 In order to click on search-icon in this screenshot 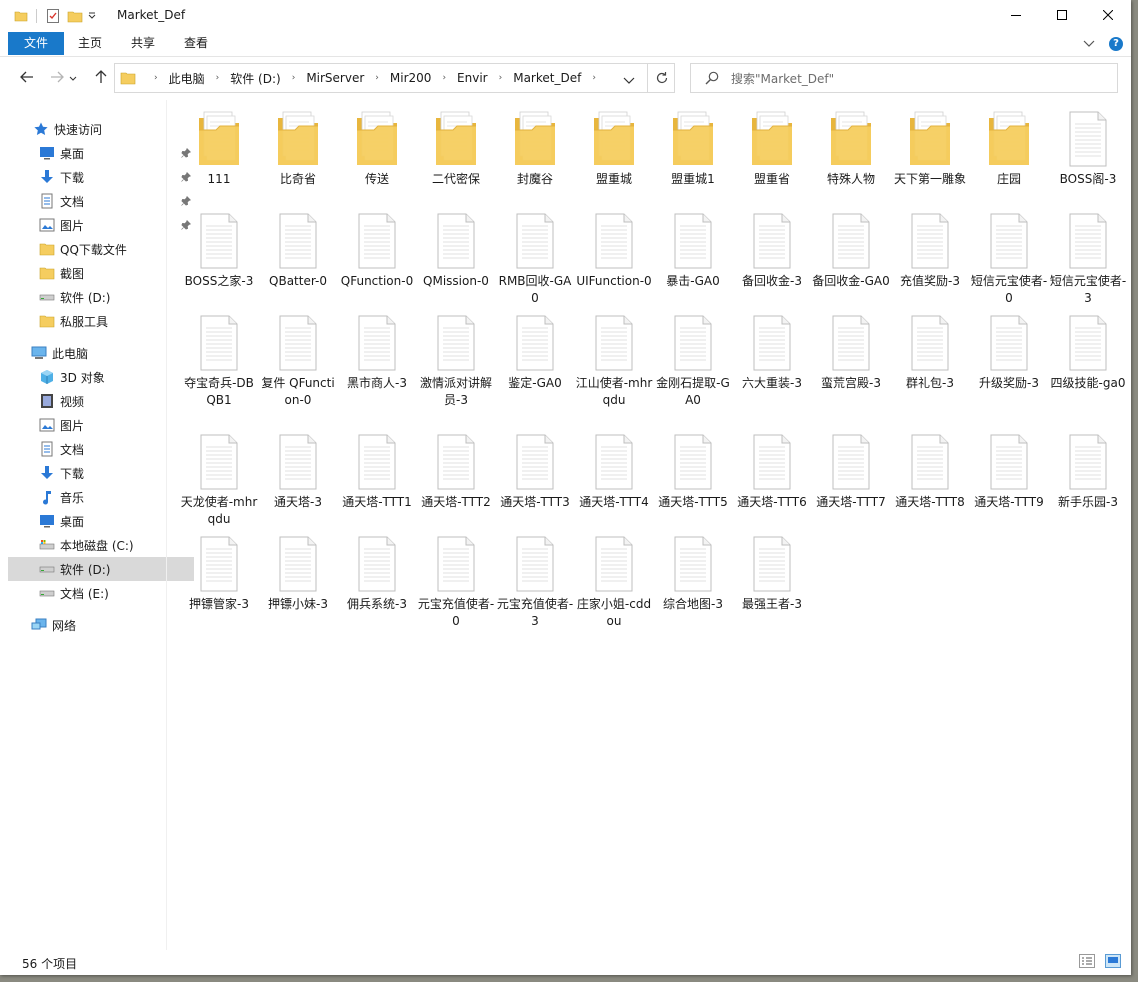, I will do `click(712, 79)`.